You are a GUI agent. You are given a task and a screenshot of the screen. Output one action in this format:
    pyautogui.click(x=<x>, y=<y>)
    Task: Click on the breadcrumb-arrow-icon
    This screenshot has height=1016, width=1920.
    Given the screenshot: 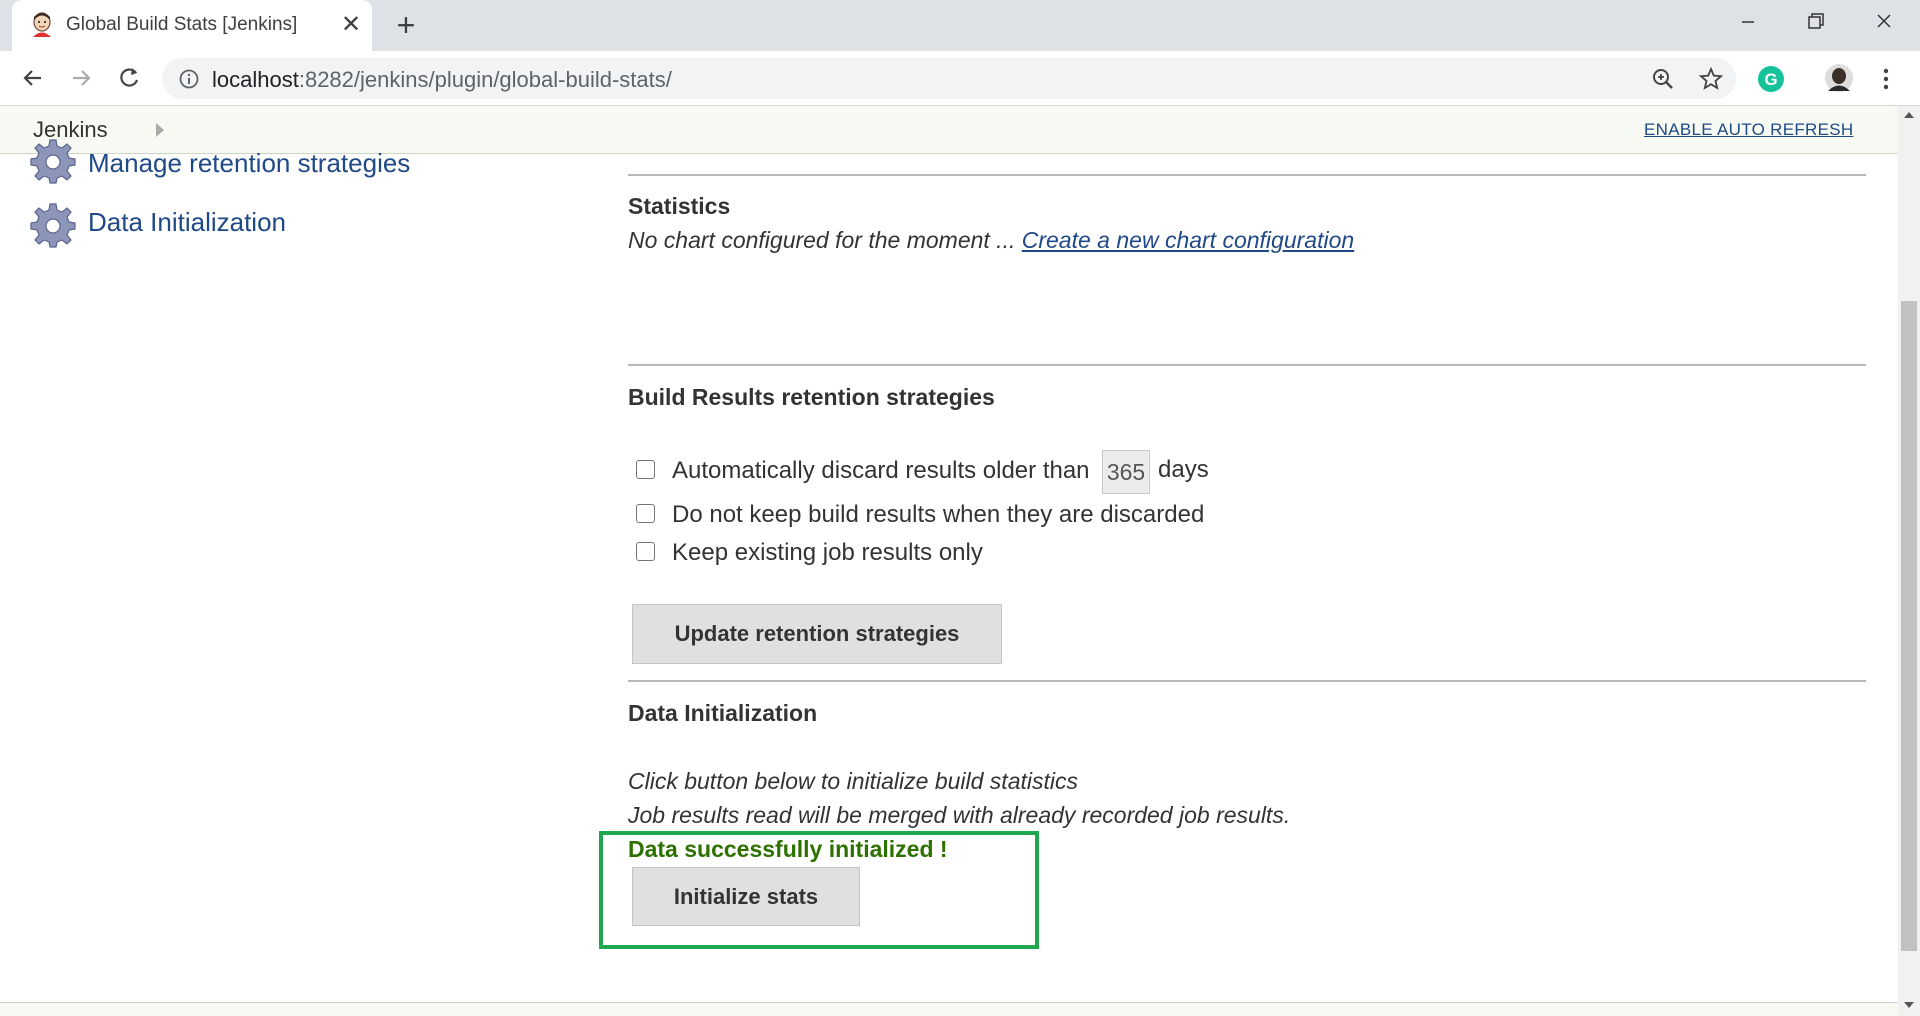 What is the action you would take?
    pyautogui.click(x=160, y=130)
    